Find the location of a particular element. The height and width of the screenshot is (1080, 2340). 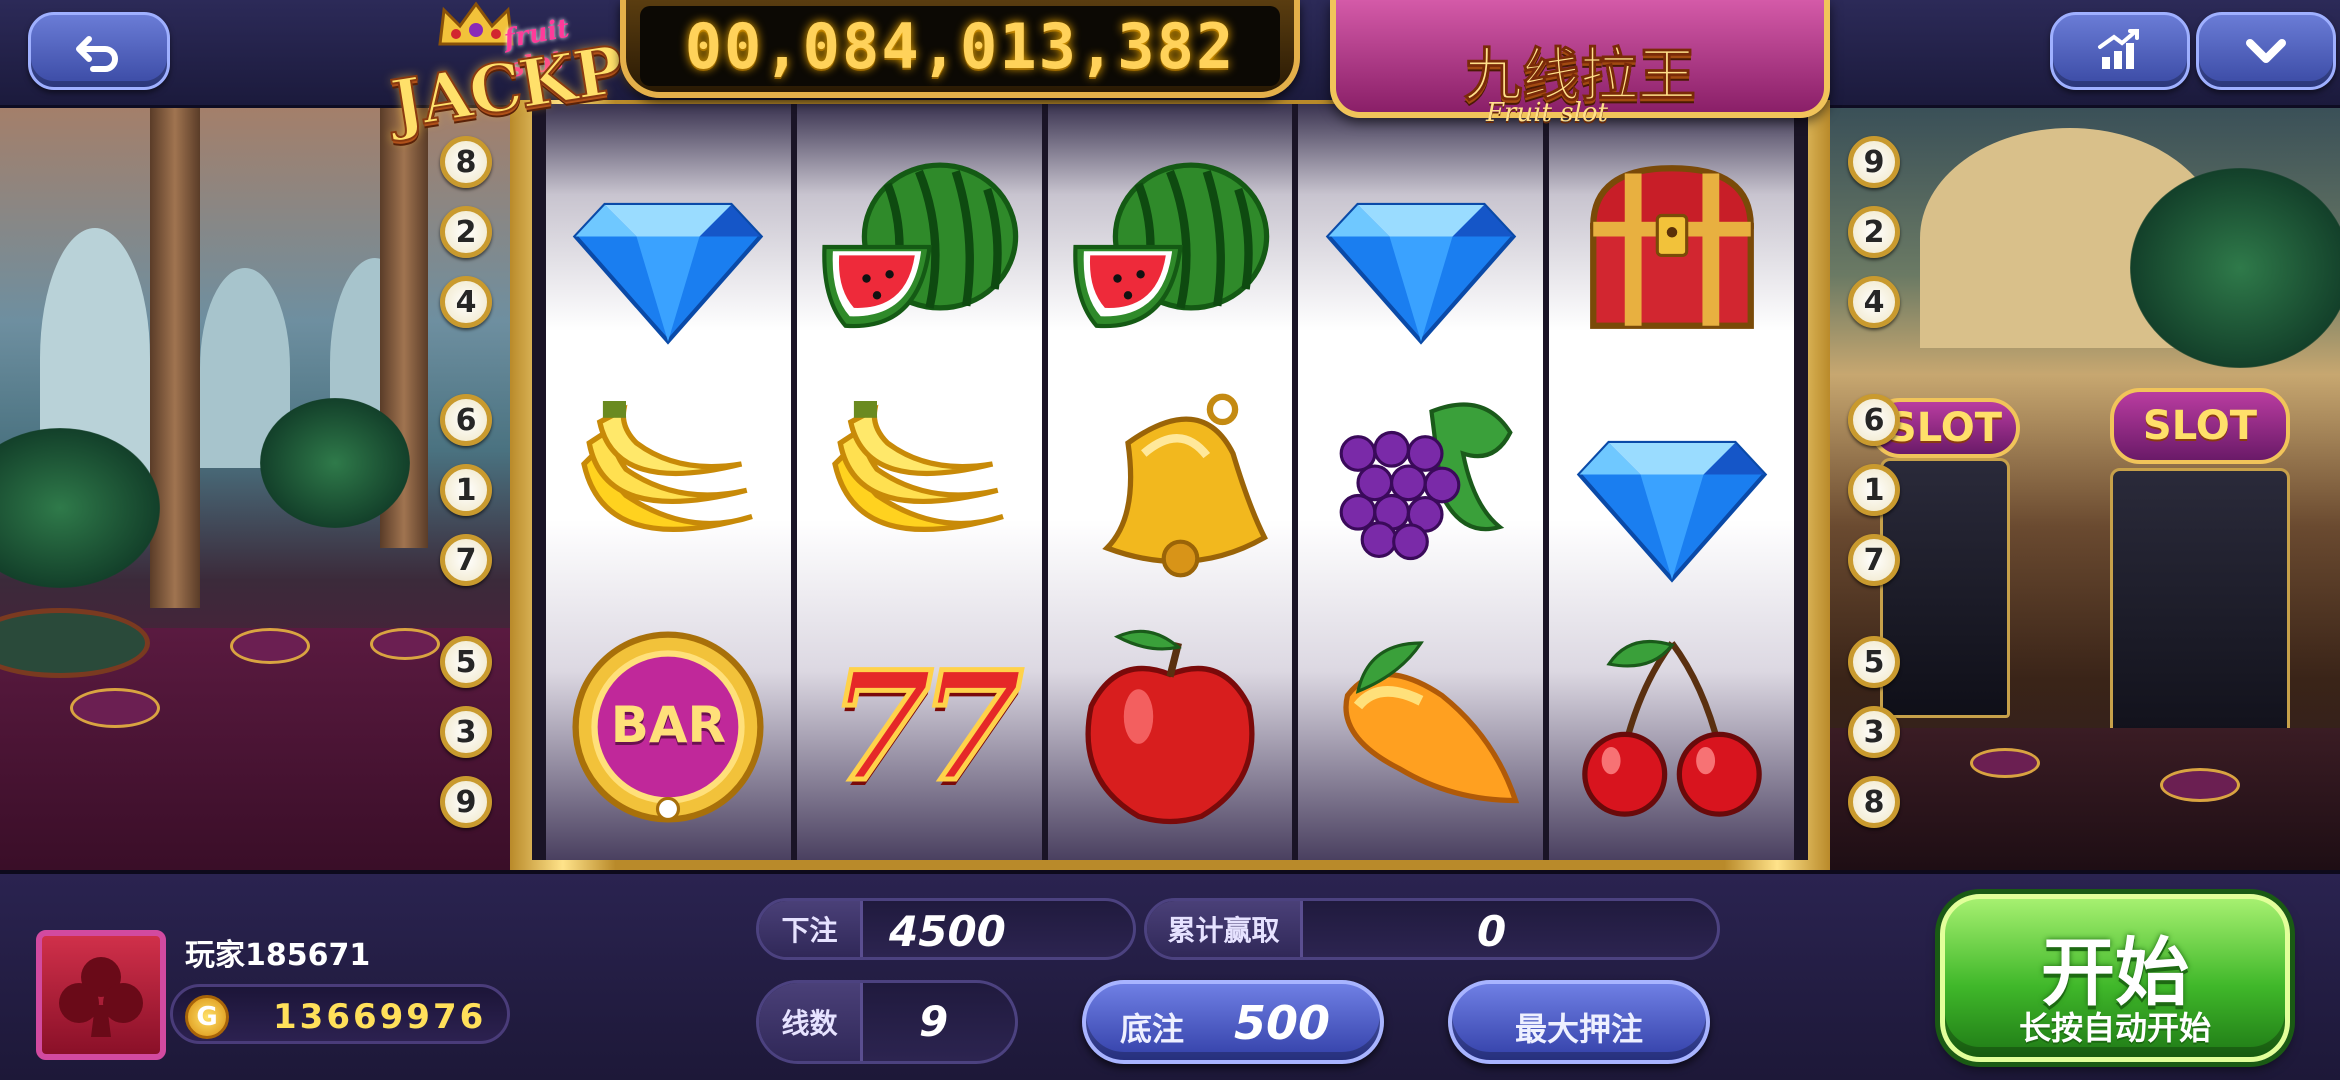

symbol-grape is located at coordinates (1420, 484).